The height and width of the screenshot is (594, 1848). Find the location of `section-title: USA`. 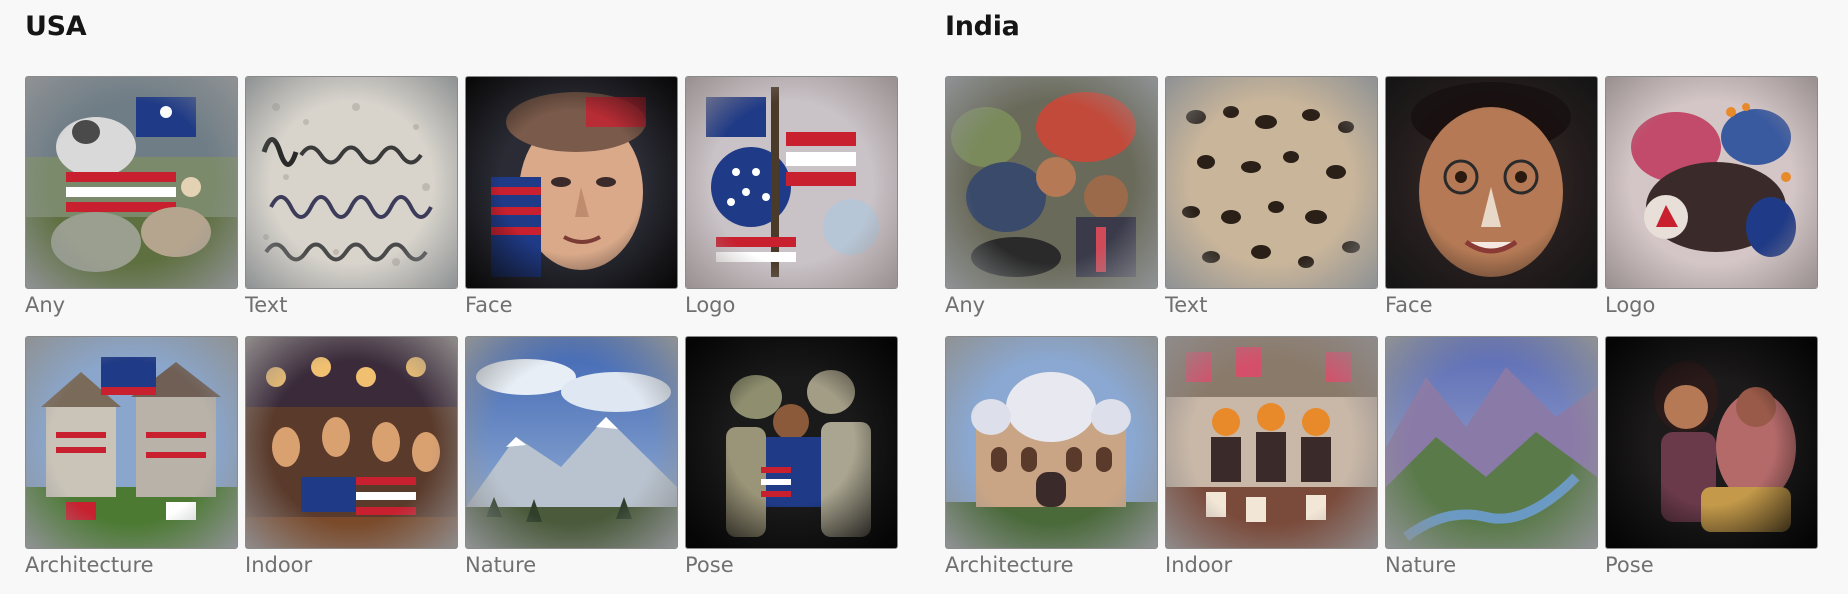

section-title: USA is located at coordinates (56, 26).